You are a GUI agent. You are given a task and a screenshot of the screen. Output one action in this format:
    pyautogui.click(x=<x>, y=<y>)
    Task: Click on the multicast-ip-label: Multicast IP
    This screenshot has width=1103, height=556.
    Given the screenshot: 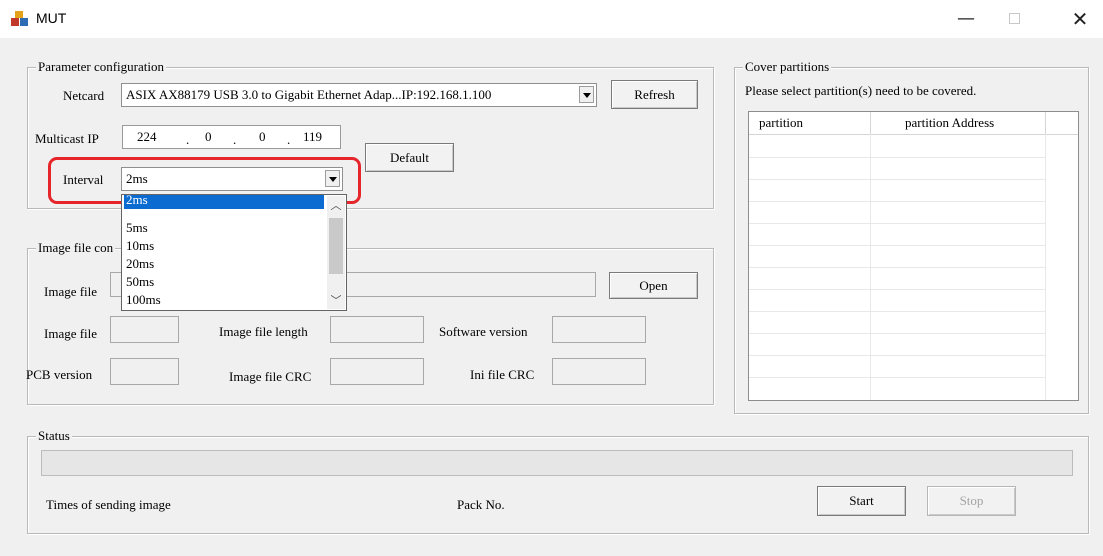 What is the action you would take?
    pyautogui.click(x=67, y=138)
    